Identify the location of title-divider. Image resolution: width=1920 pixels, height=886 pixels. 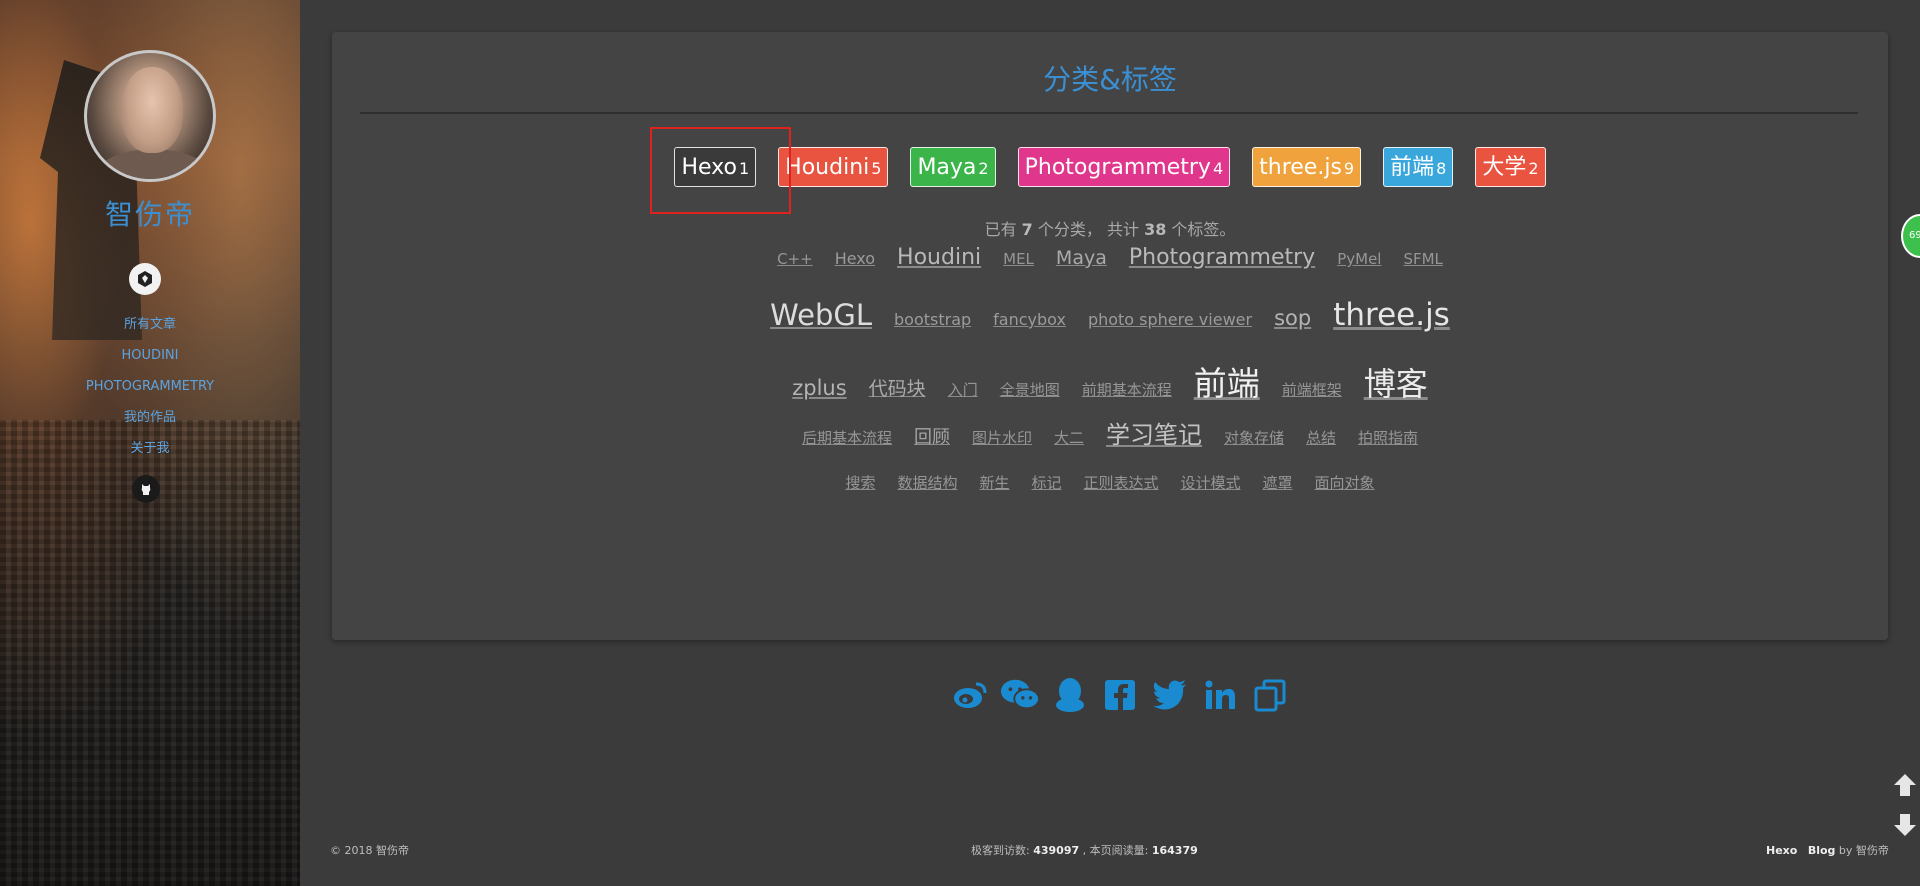
(1109, 113).